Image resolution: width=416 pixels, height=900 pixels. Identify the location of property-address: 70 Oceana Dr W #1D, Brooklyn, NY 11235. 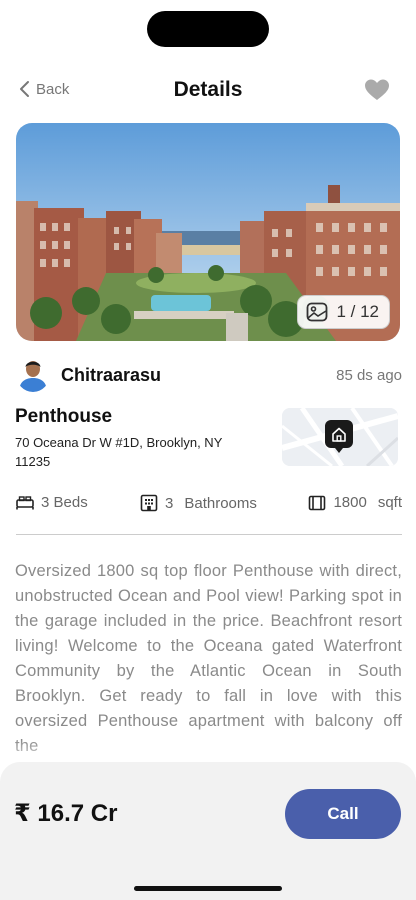
(119, 452).